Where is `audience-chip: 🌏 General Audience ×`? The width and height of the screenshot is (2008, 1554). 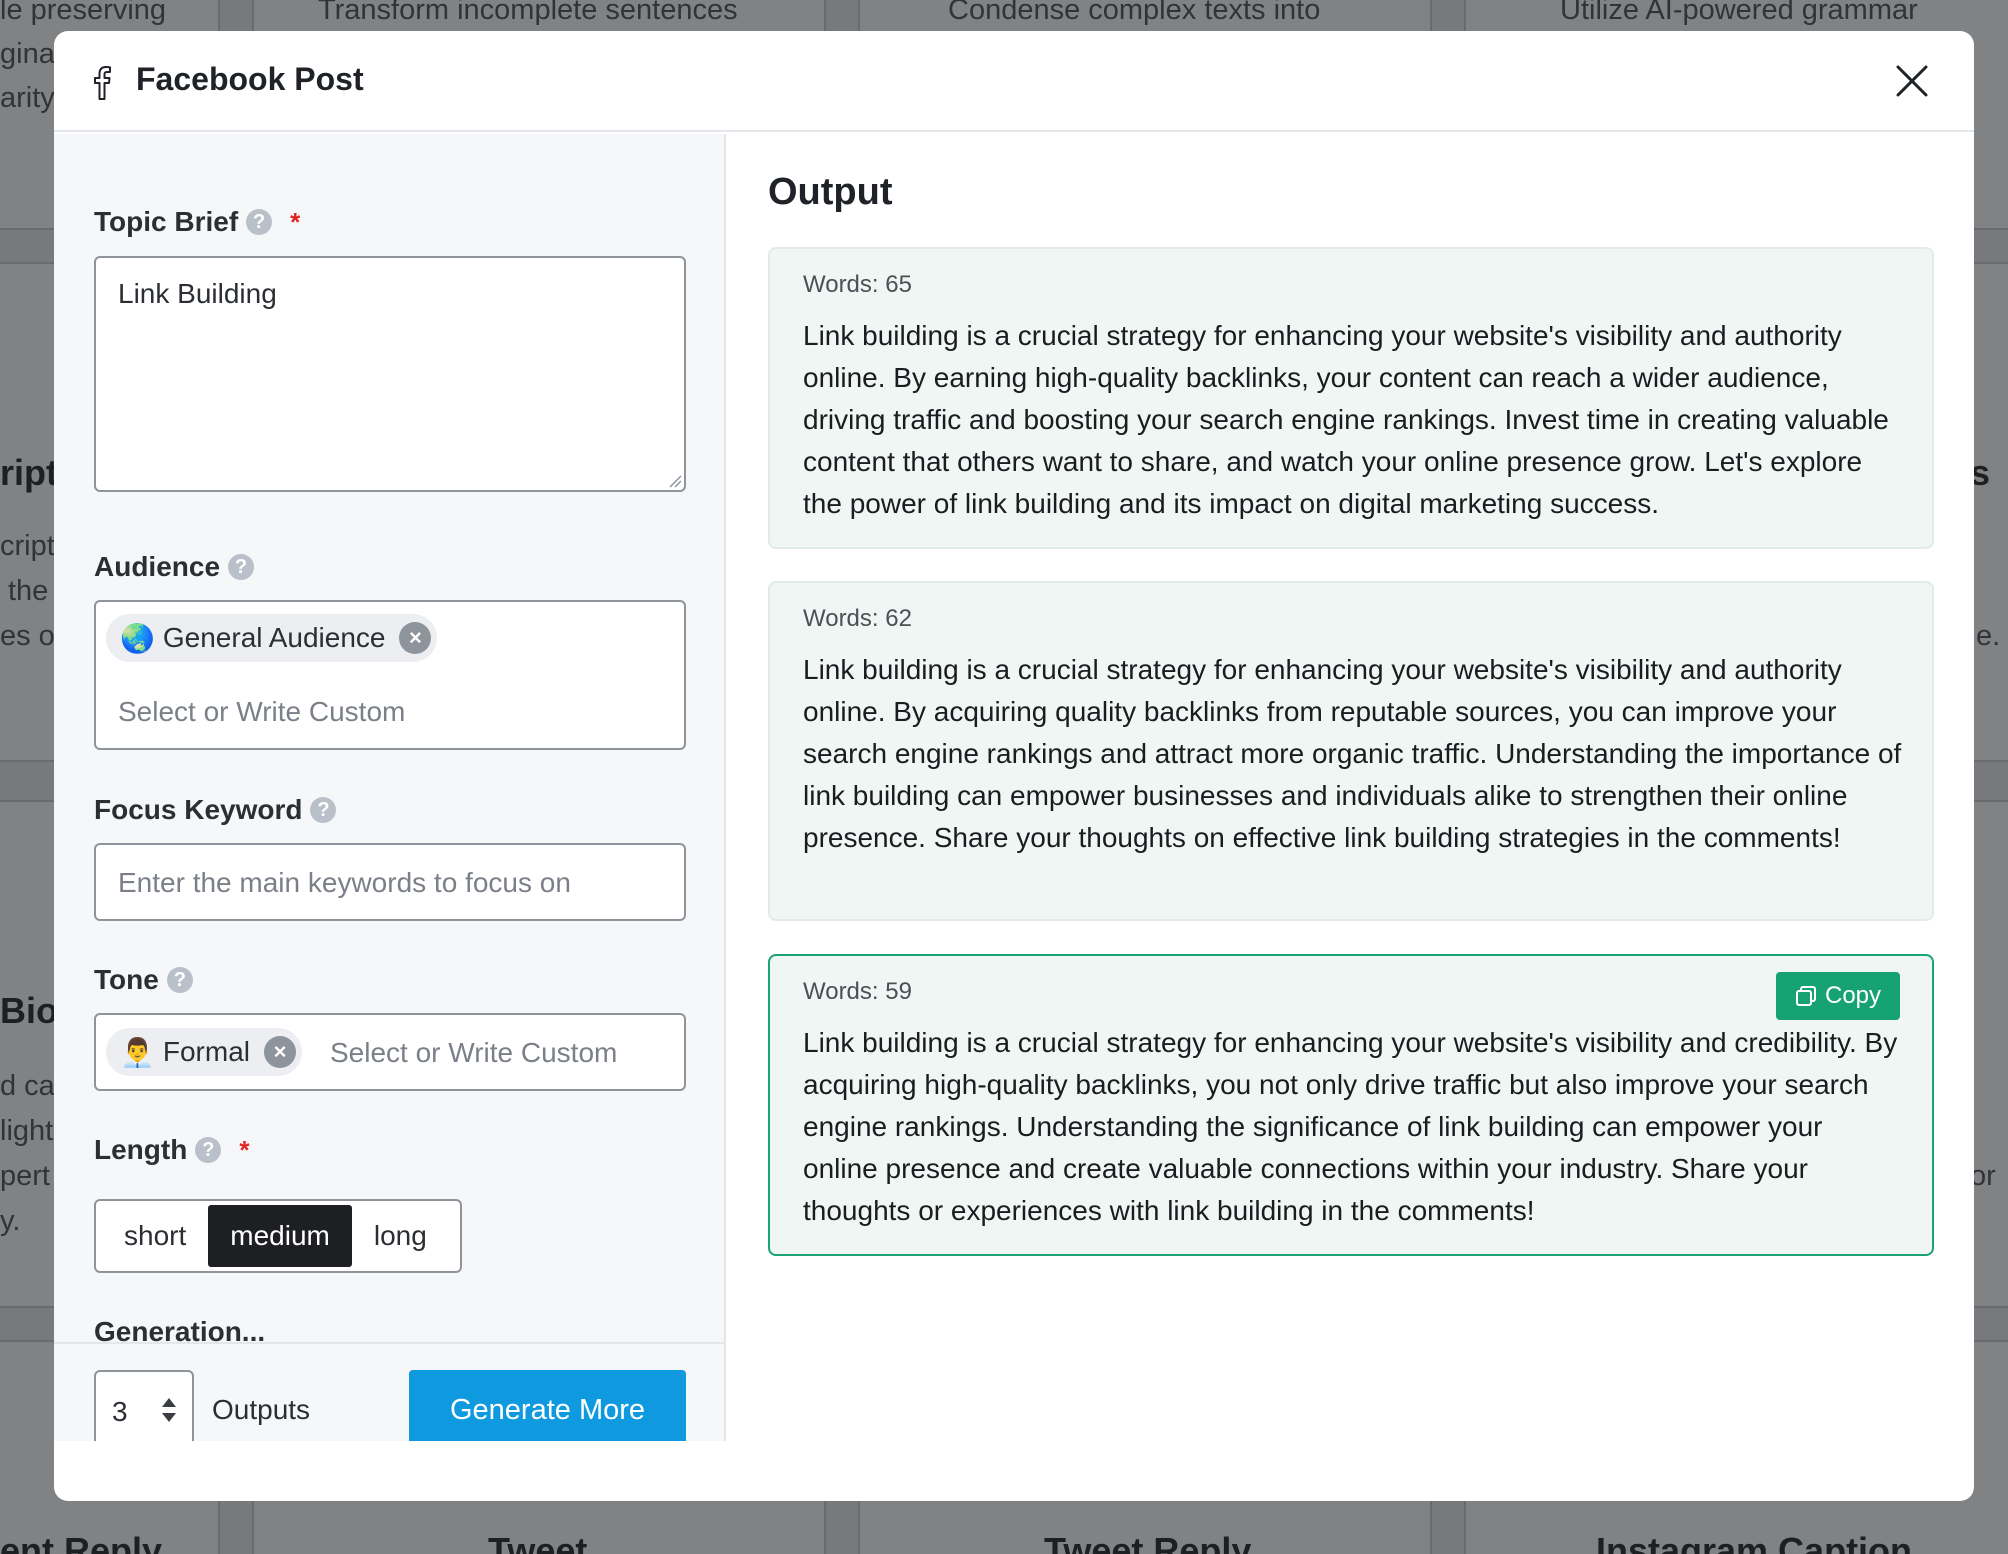
audience-chip: 🌏 General Audience × is located at coordinates (272, 638).